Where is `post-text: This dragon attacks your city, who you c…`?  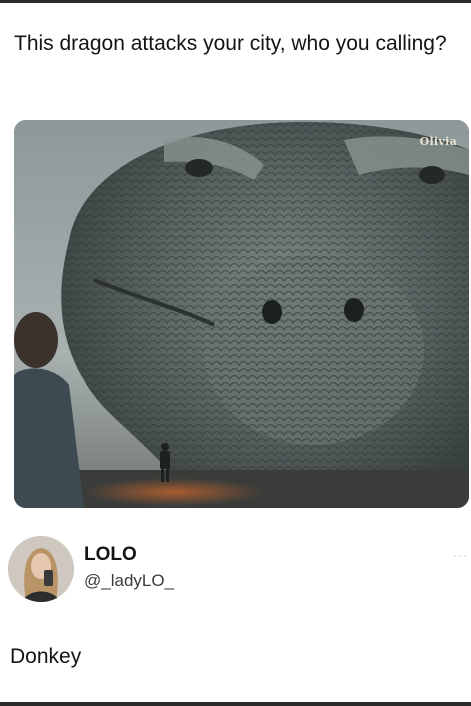
post-text: This dragon attacks your city, who you c… is located at coordinates (230, 43).